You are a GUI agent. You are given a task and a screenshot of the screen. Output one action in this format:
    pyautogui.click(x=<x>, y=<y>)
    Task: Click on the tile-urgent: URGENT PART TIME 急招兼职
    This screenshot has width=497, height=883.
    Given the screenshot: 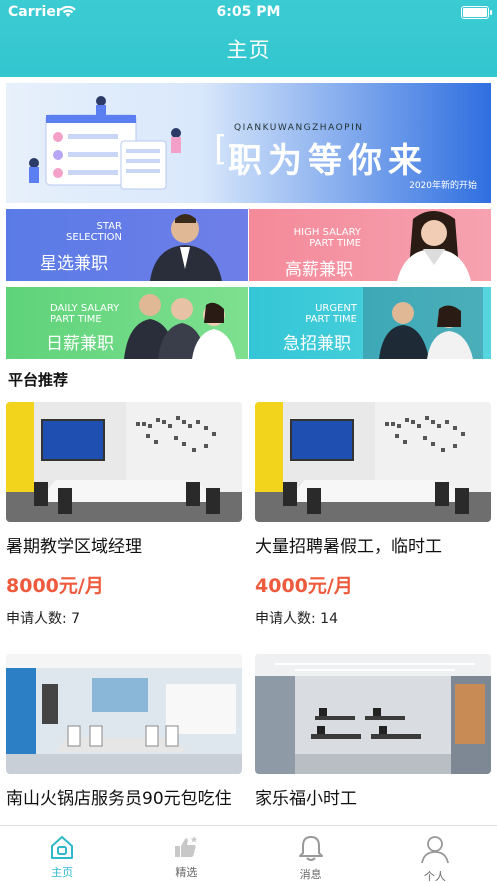 What is the action you would take?
    pyautogui.click(x=370, y=323)
    